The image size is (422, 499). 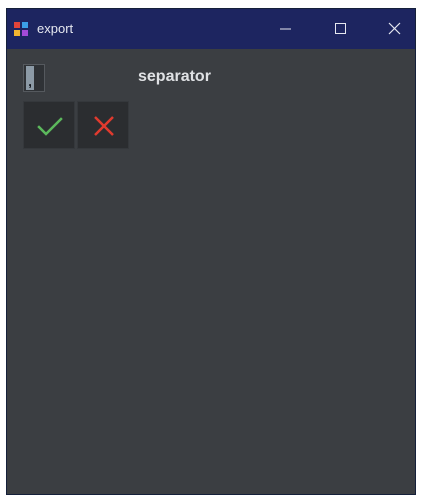 What do you see at coordinates (55, 28) in the screenshot?
I see `window-title: export` at bounding box center [55, 28].